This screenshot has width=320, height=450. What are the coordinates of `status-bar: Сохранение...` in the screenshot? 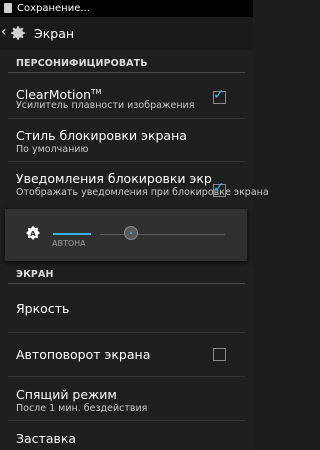 It's located at (126, 8).